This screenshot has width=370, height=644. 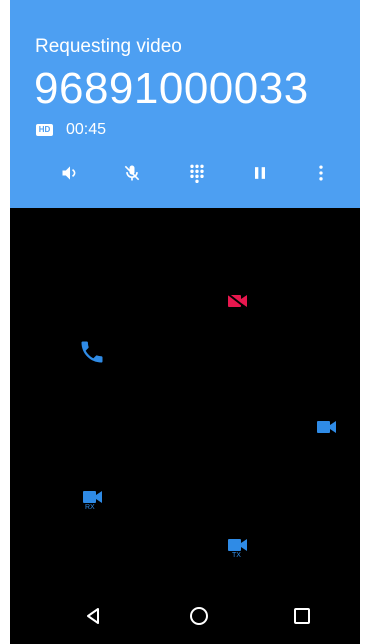 I want to click on navigation-bar, so click(x=185, y=616).